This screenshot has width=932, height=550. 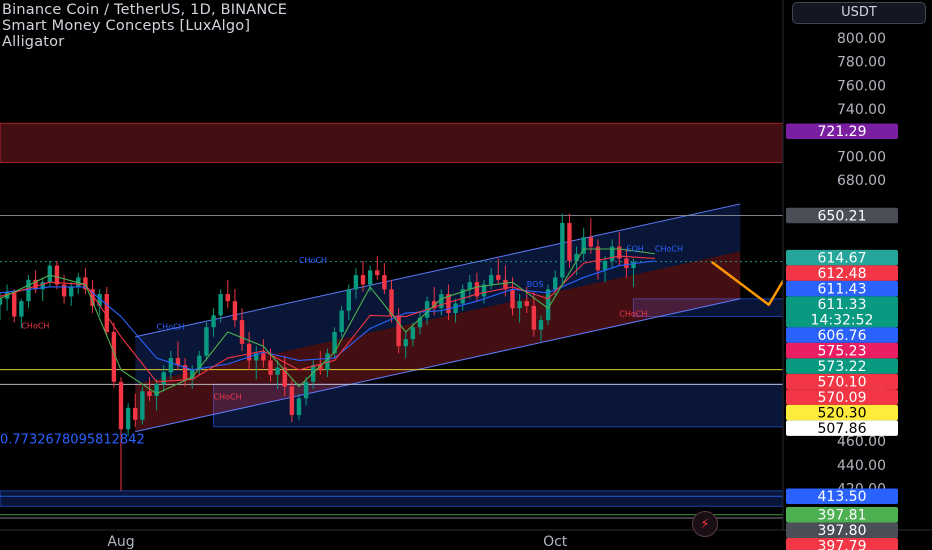 I want to click on annotation-label-2: CHoCH, so click(x=171, y=327).